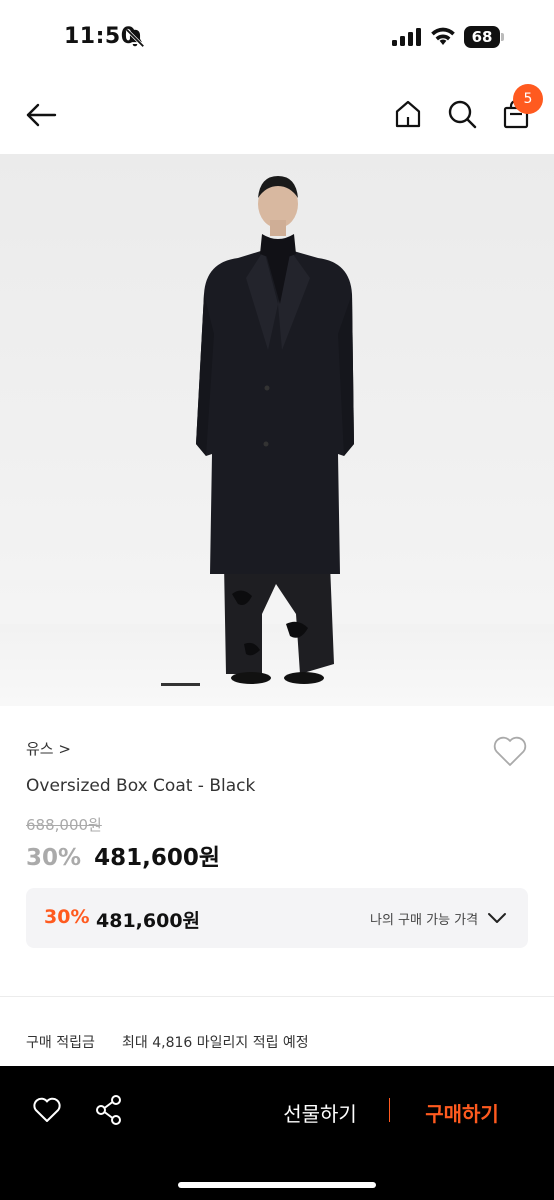 This screenshot has width=554, height=1200. What do you see at coordinates (215, 1043) in the screenshot?
I see `points-value: 최대 4,816 마일리지 적립 예정` at bounding box center [215, 1043].